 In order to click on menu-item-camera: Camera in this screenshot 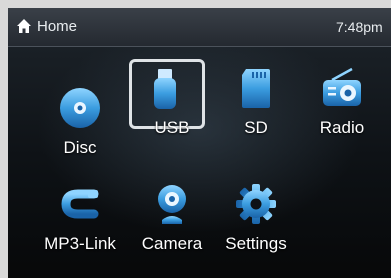, I will do `click(172, 226)`.